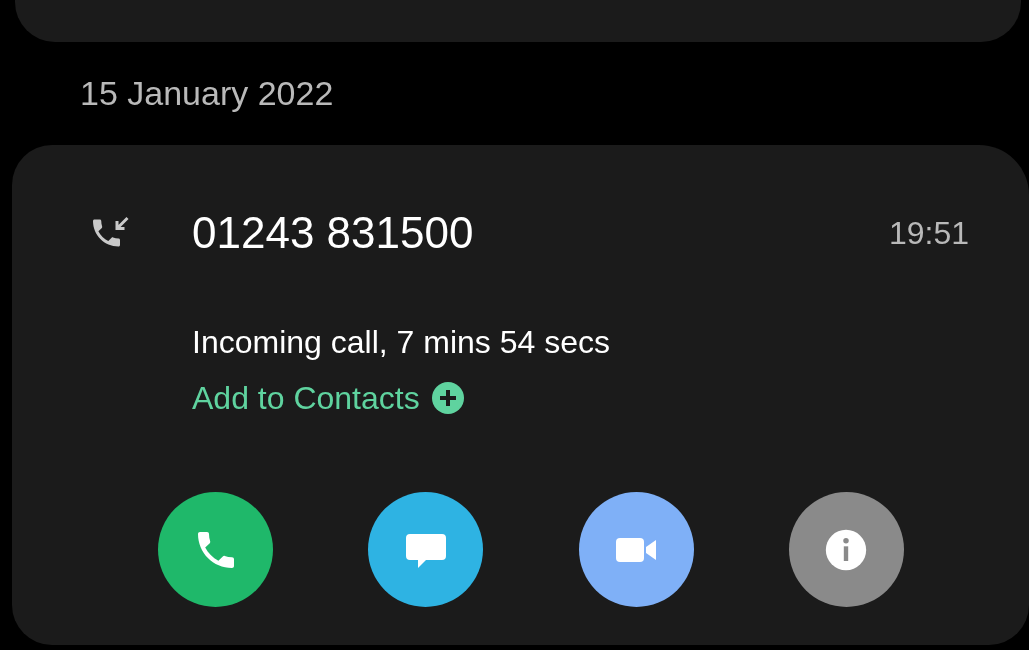  What do you see at coordinates (928, 233) in the screenshot?
I see `call-time: 19:51` at bounding box center [928, 233].